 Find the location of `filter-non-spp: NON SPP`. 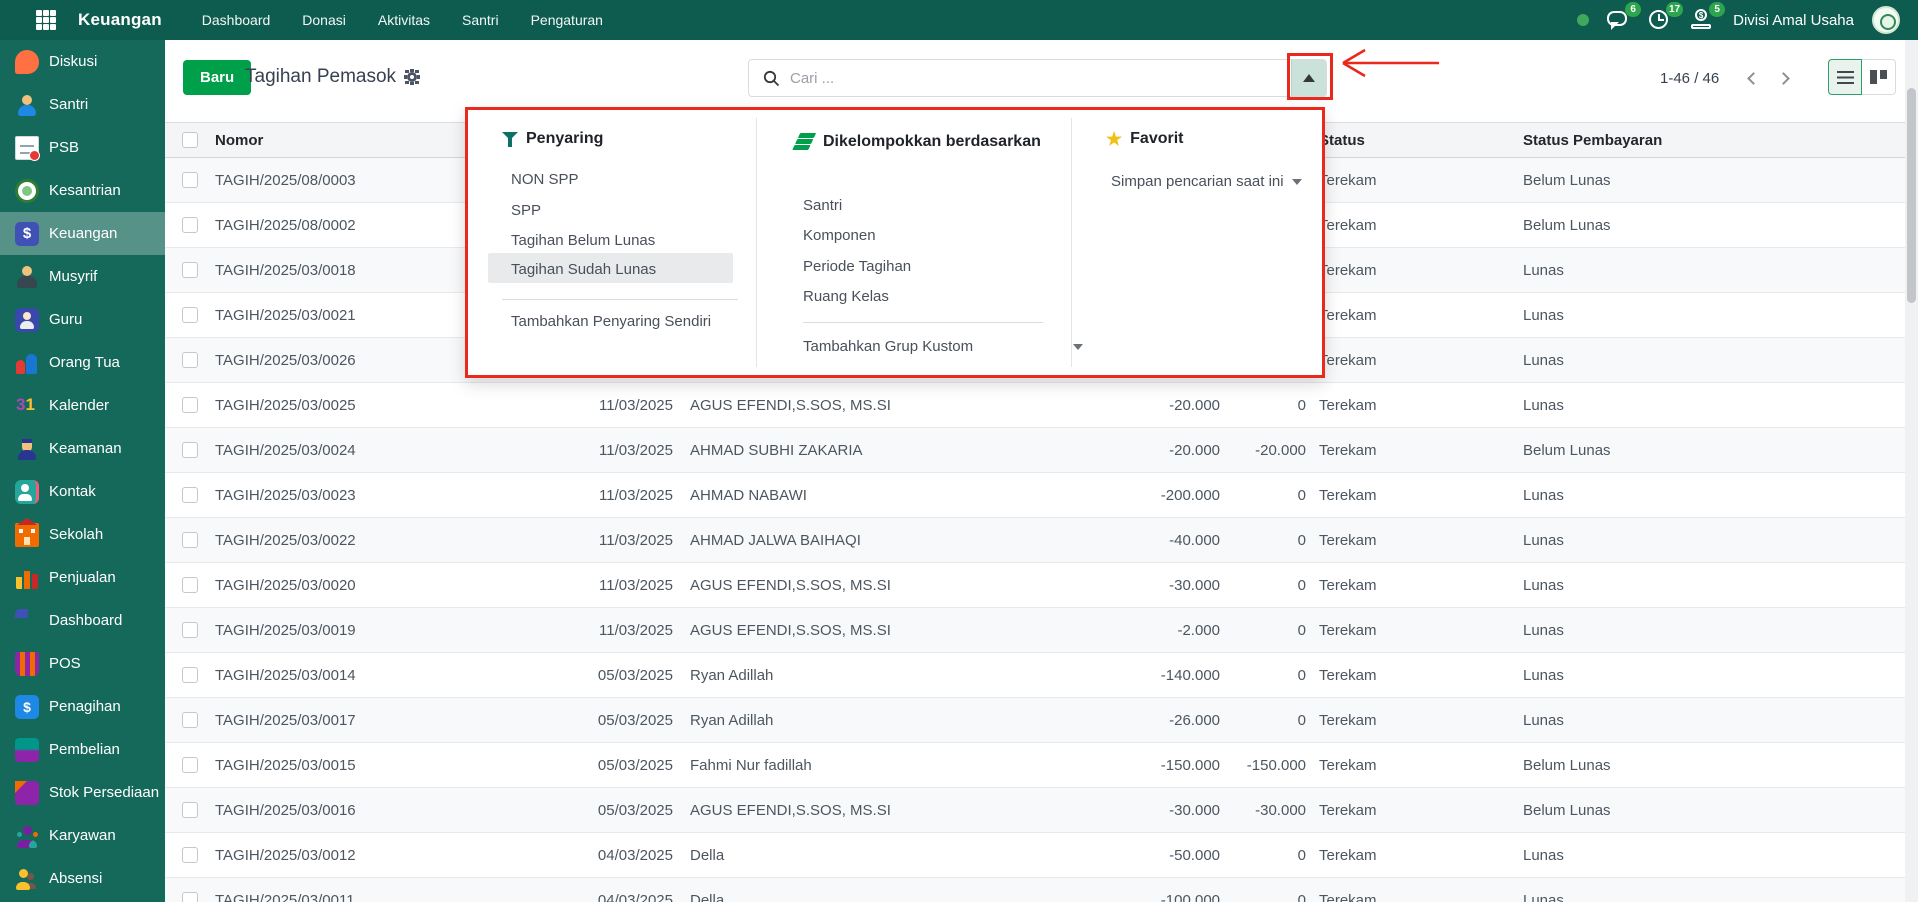

filter-non-spp: NON SPP is located at coordinates (545, 179).